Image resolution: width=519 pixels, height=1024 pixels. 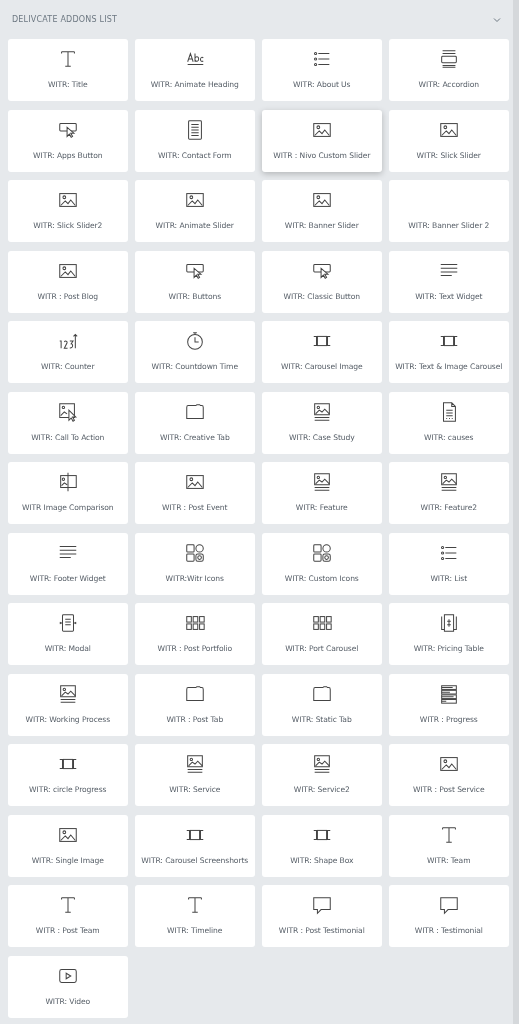 What do you see at coordinates (65, 19) in the screenshot?
I see `section-title: DELIVCATE ADDONS LIST` at bounding box center [65, 19].